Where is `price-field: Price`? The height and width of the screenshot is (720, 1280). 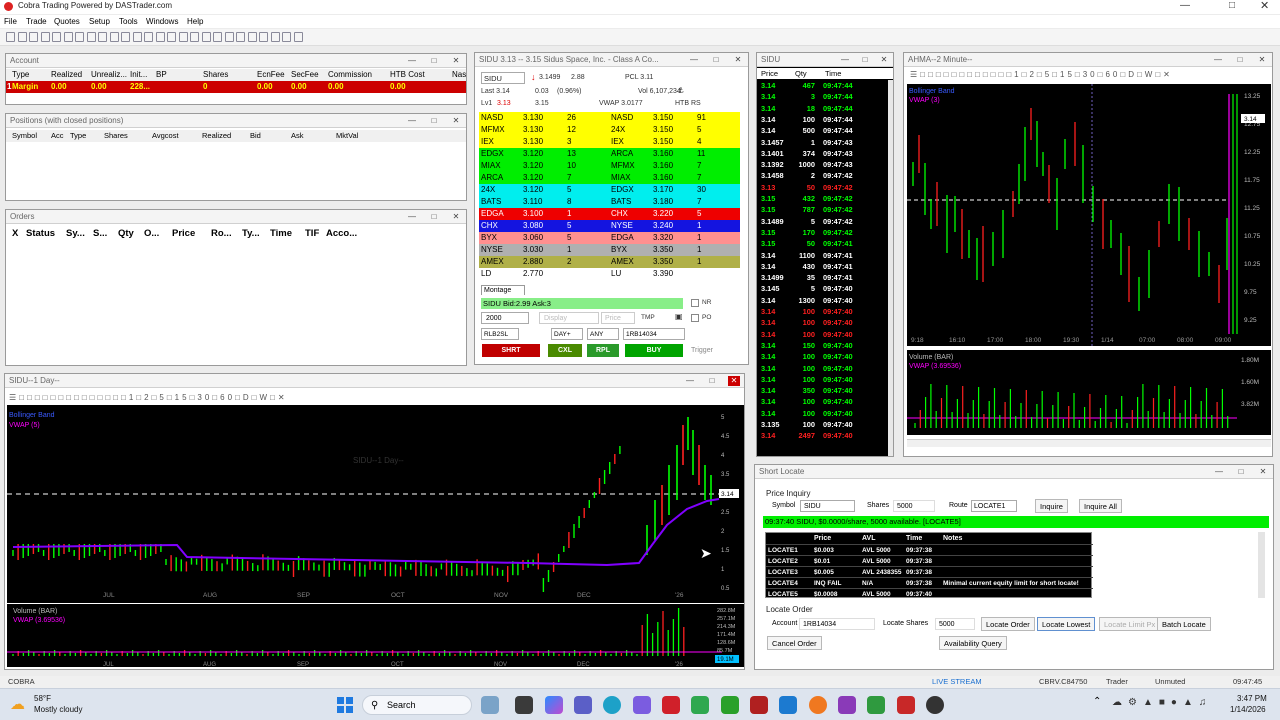
price-field: Price is located at coordinates (618, 318).